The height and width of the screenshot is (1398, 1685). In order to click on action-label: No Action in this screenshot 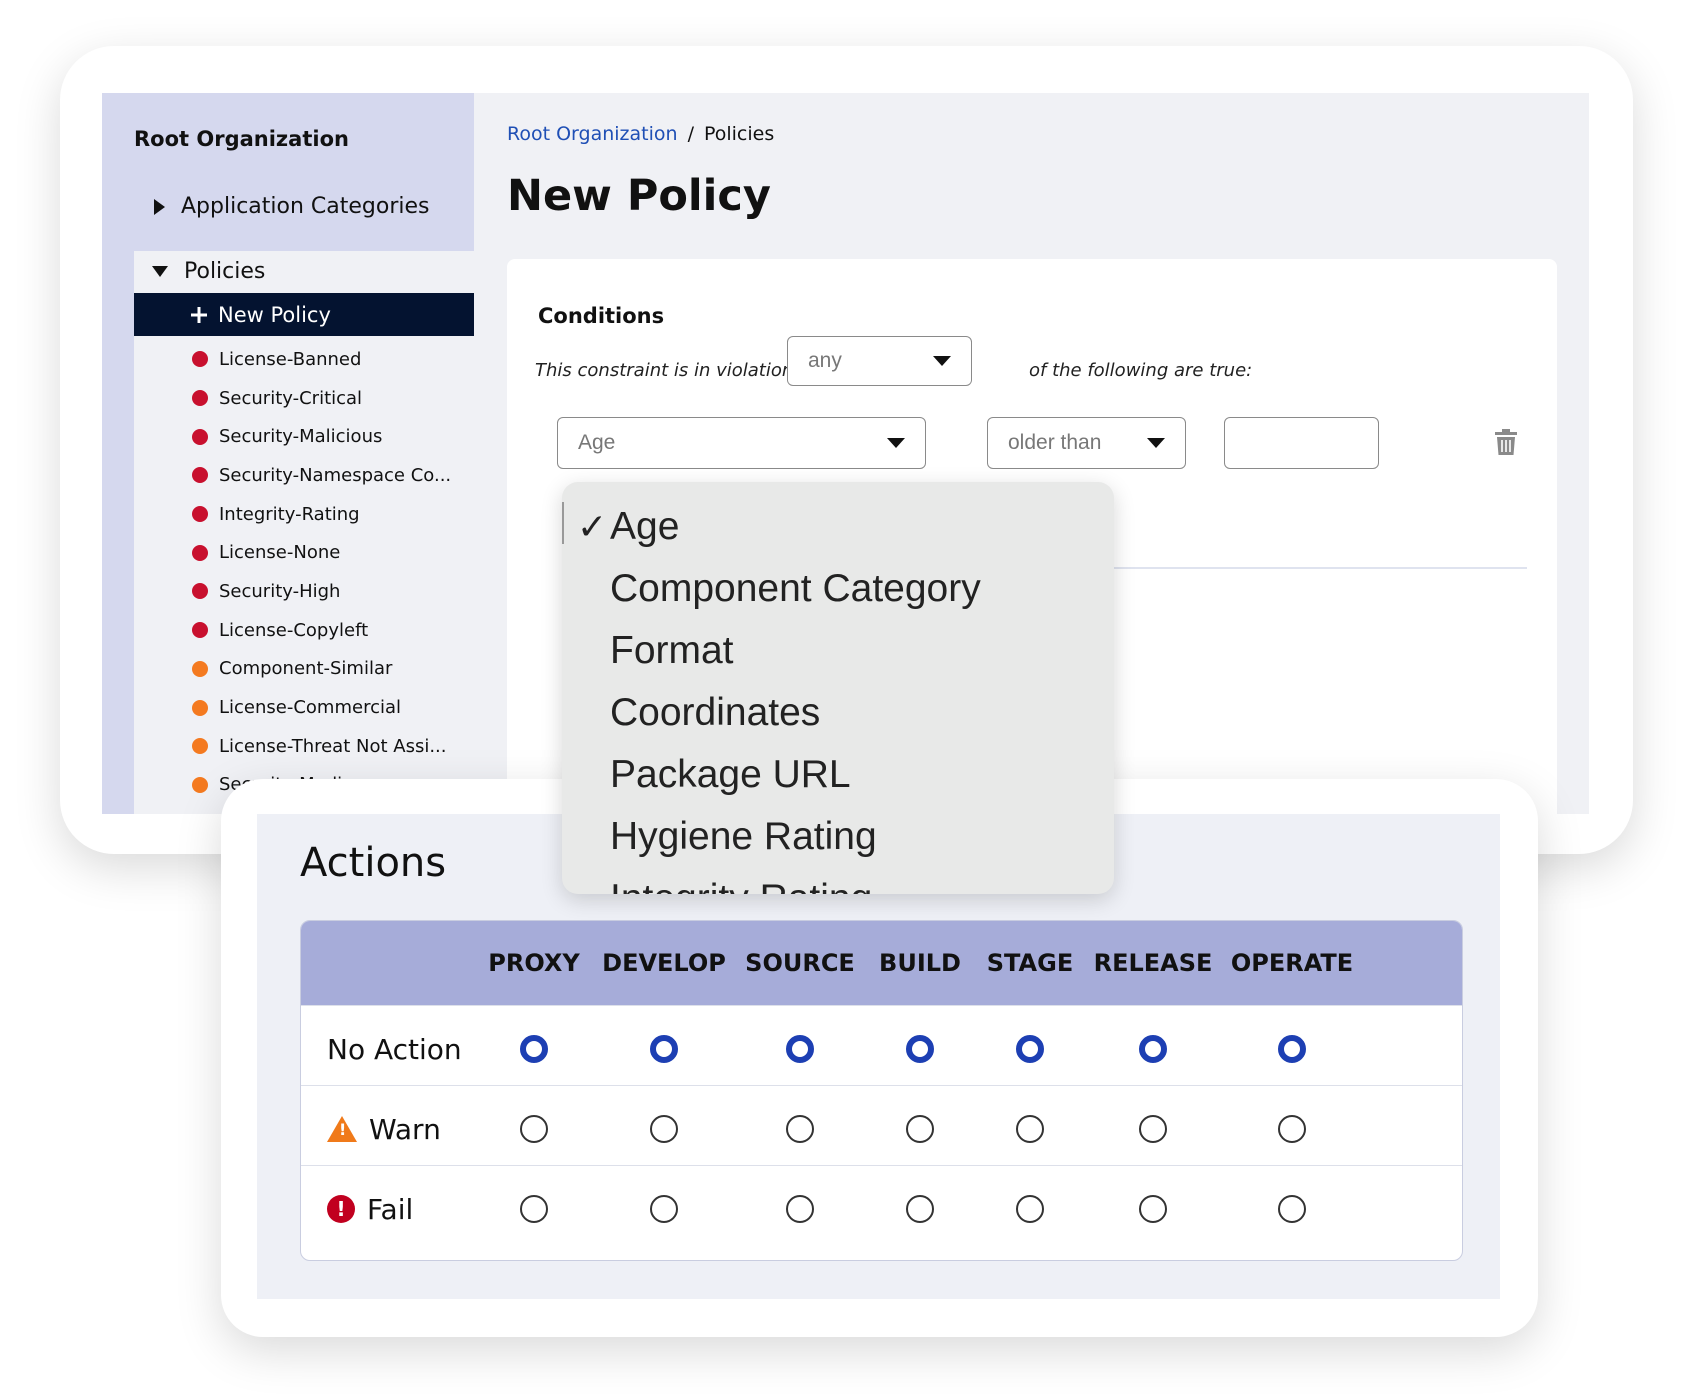, I will do `click(394, 1049)`.